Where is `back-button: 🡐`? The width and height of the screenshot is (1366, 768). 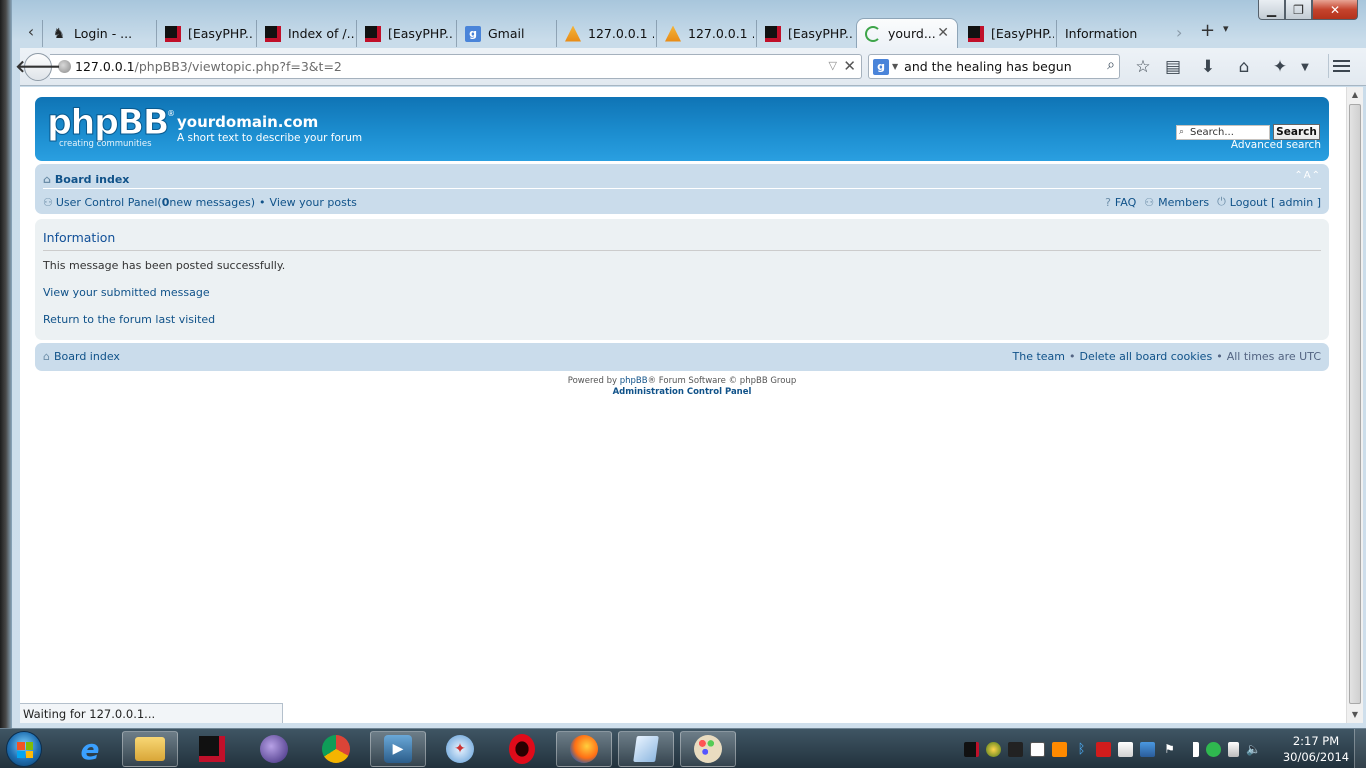
back-button: 🡐 is located at coordinates (38, 67).